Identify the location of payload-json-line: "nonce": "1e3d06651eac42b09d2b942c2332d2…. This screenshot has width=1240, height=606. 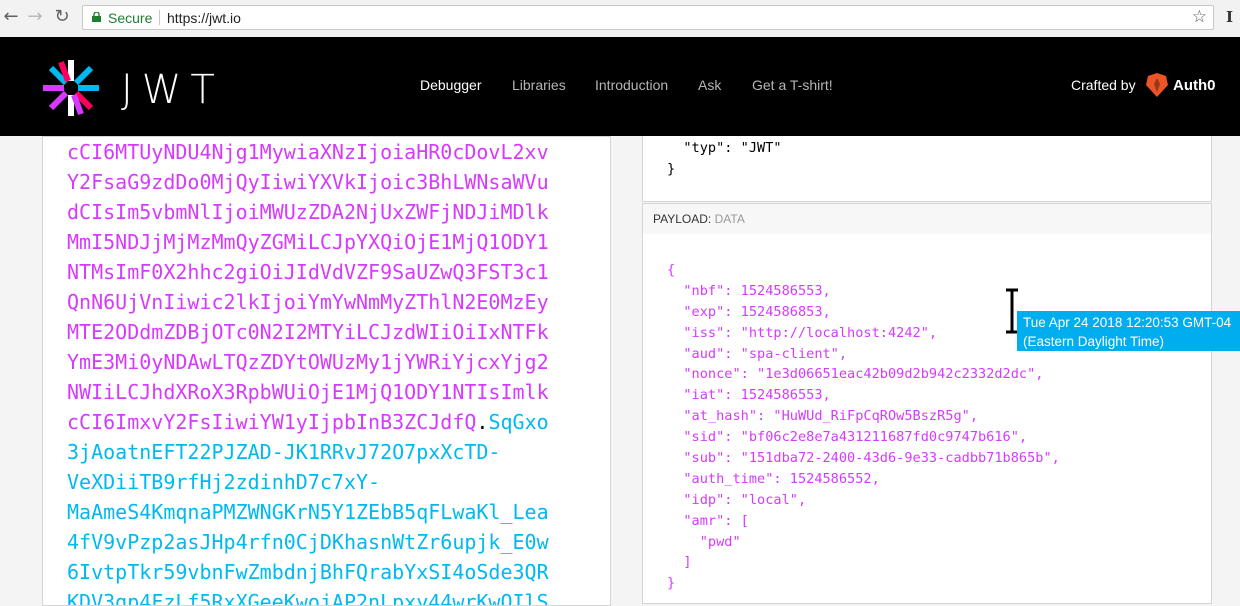
(855, 374).